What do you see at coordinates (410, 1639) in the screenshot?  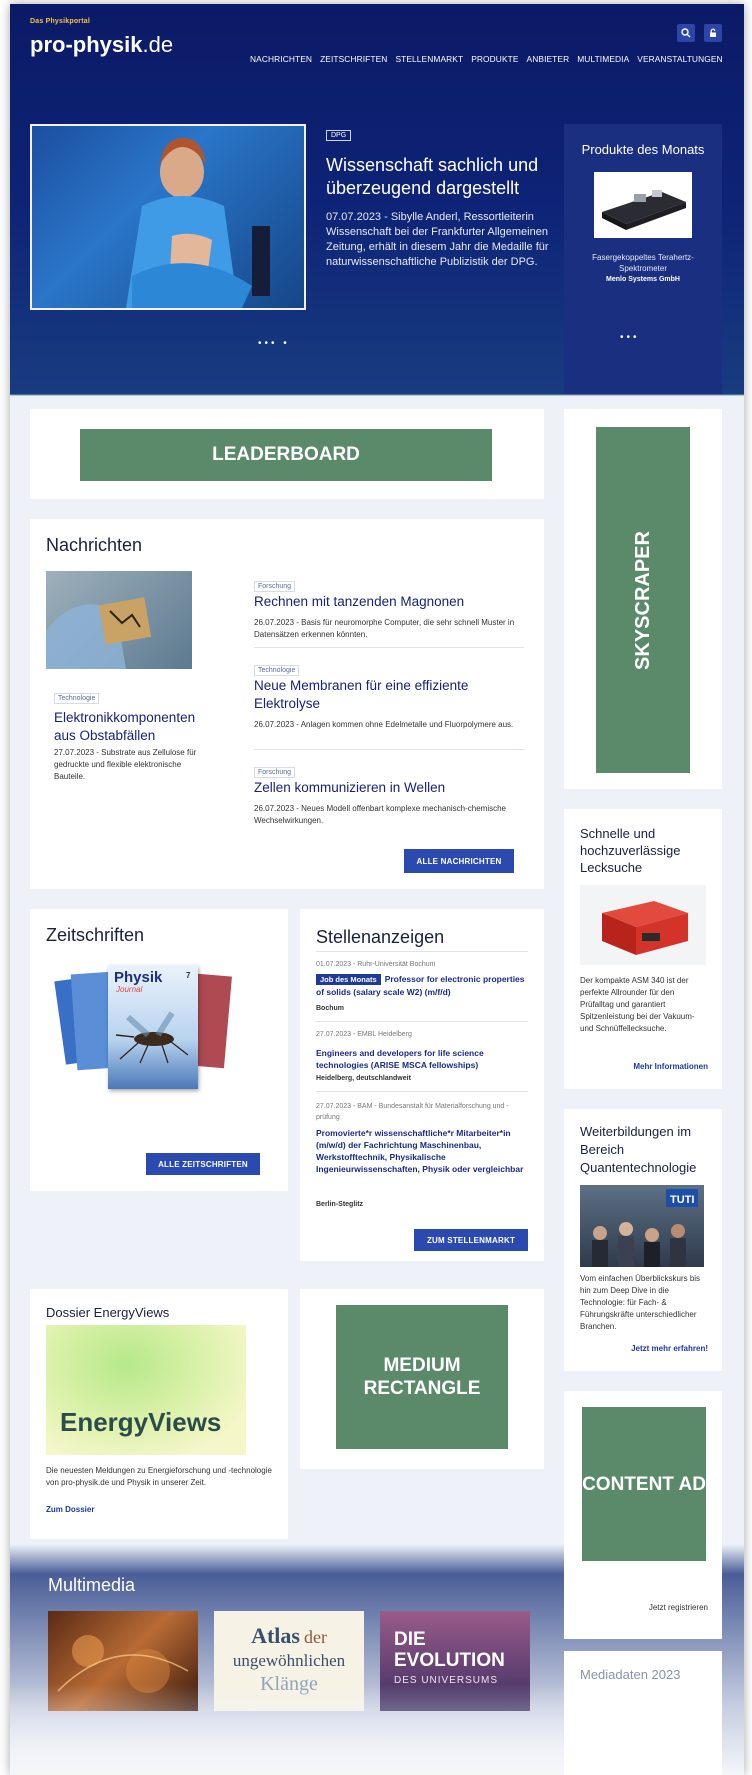 I see `evolution-word-1: DIE` at bounding box center [410, 1639].